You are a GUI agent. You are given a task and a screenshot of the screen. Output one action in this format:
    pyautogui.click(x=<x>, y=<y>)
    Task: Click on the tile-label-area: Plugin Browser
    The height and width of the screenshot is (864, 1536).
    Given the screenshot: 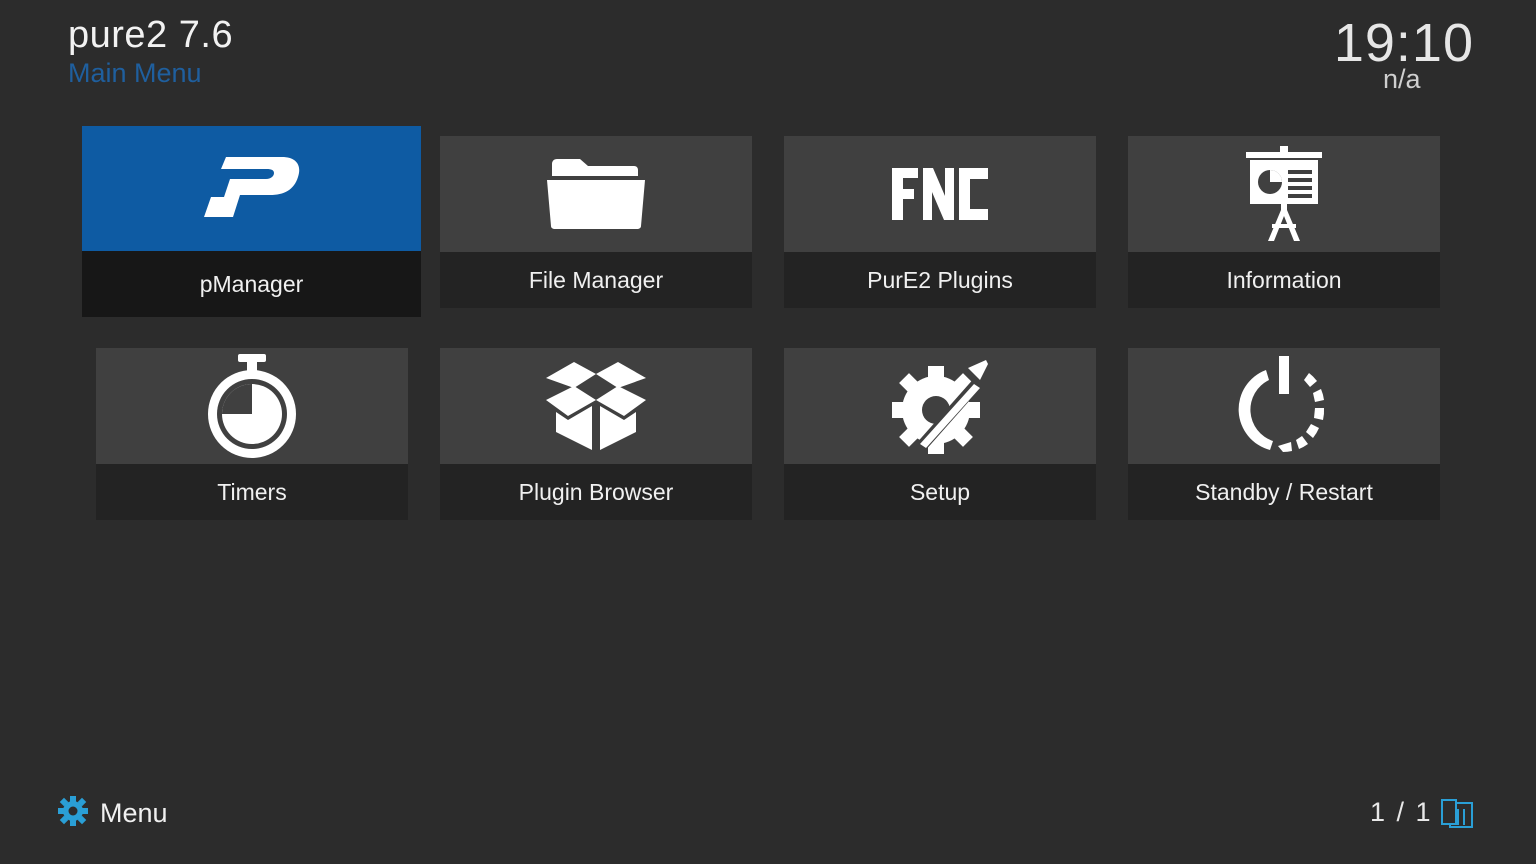 What is the action you would take?
    pyautogui.click(x=596, y=492)
    